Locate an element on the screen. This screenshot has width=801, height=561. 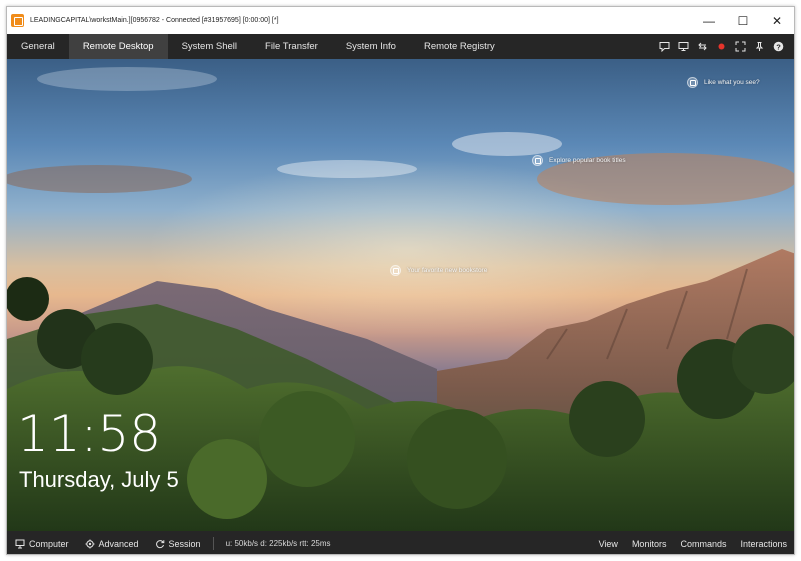
tab-system-info: System Info is located at coordinates (371, 46).